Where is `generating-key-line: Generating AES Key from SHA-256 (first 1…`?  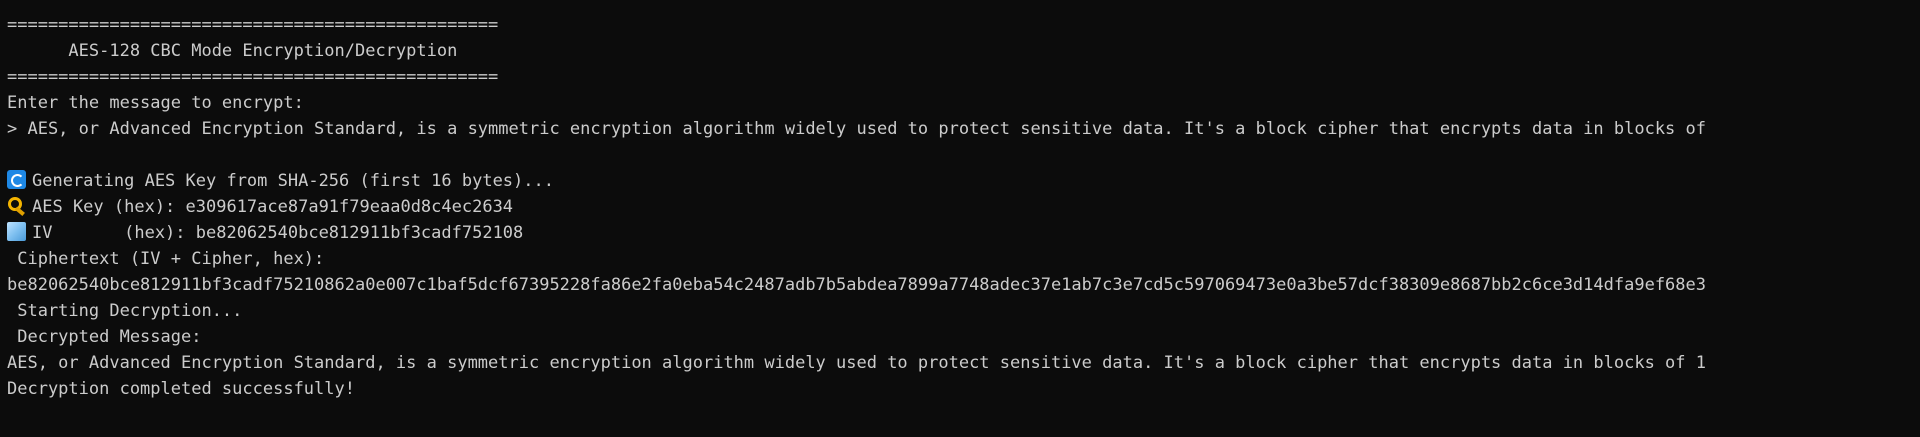 generating-key-line: Generating AES Key from SHA-256 (first 1… is located at coordinates (960, 181).